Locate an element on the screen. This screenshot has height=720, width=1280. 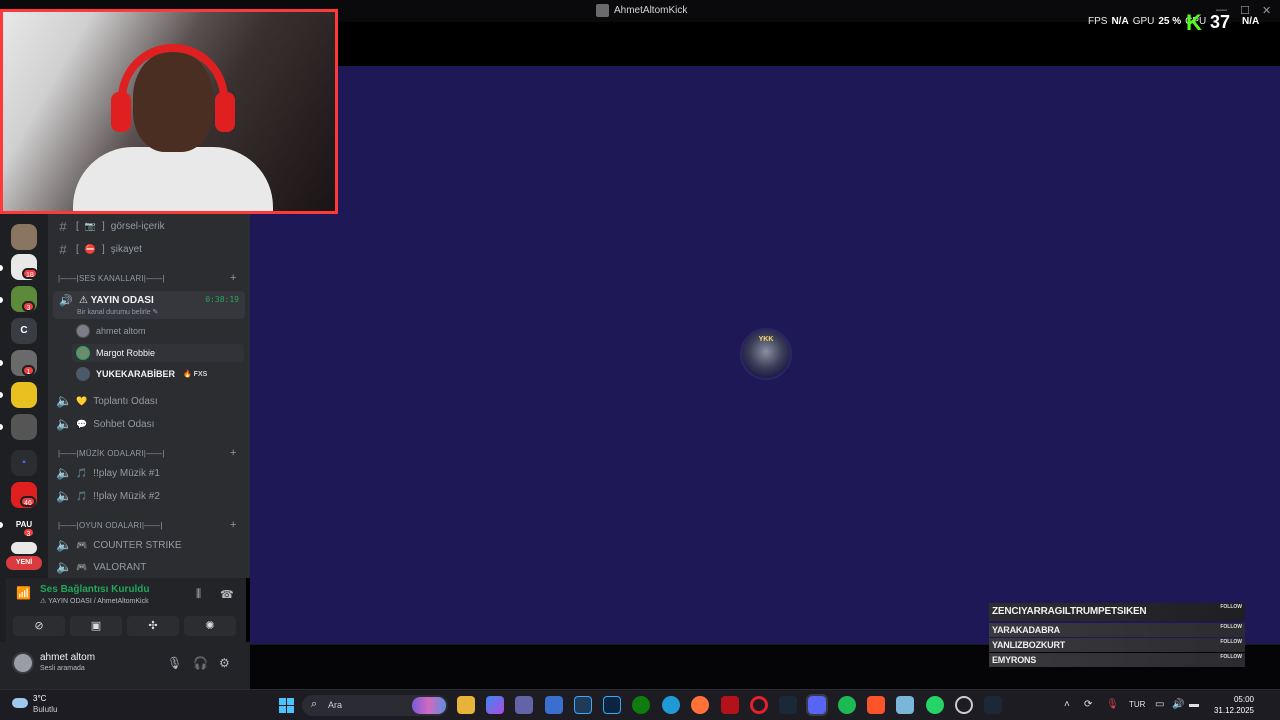
headphones-icon: 🎧 is located at coordinates (200, 663).